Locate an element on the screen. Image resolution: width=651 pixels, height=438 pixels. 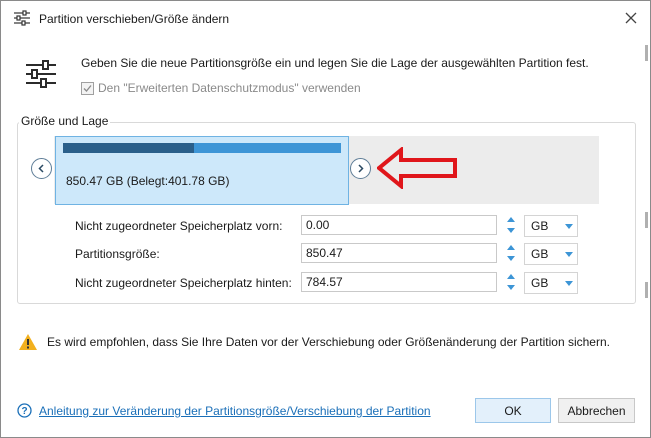
checkmark-icon is located at coordinates (87, 88).